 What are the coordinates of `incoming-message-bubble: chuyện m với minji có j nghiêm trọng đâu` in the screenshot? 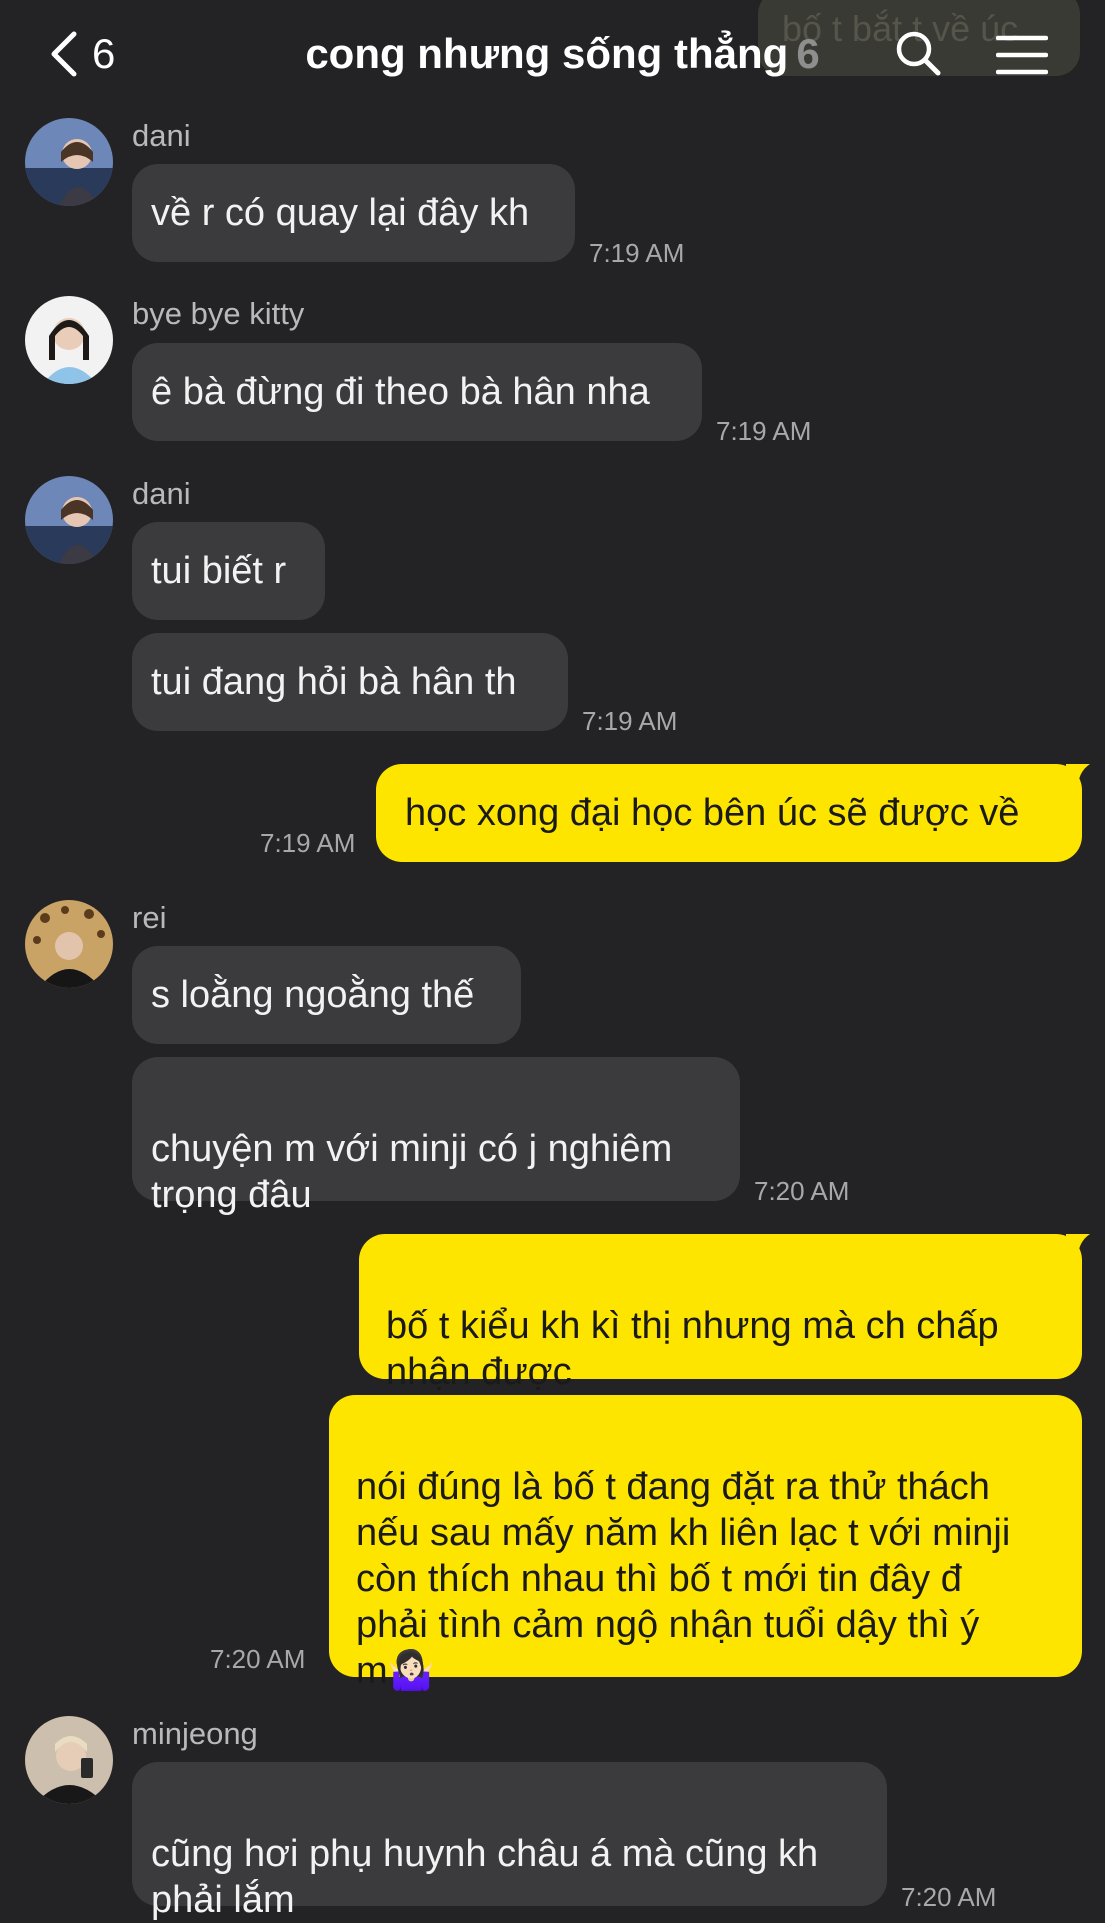 It's located at (436, 1136).